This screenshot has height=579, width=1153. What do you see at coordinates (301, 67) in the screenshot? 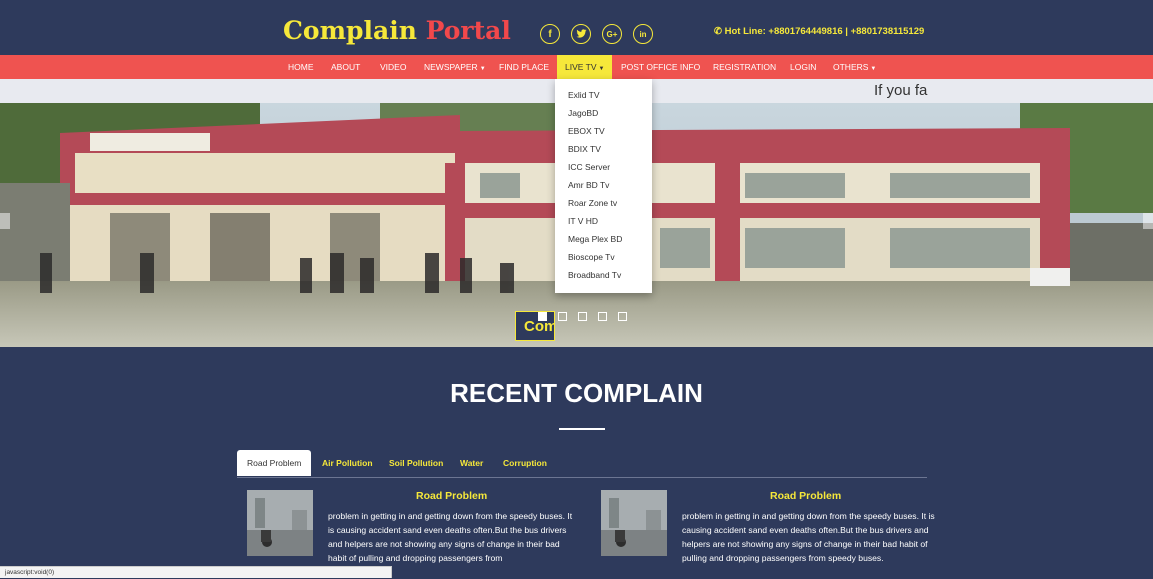
I see `nav-home: HOME` at bounding box center [301, 67].